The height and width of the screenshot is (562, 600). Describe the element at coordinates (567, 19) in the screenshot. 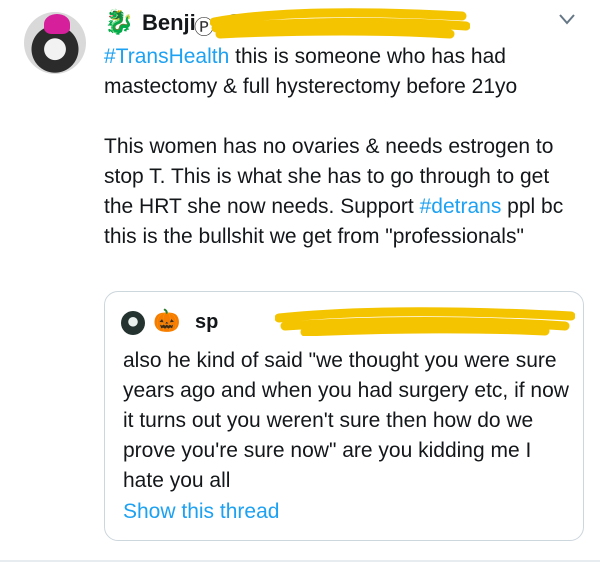

I see `chevron-down-icon` at that location.